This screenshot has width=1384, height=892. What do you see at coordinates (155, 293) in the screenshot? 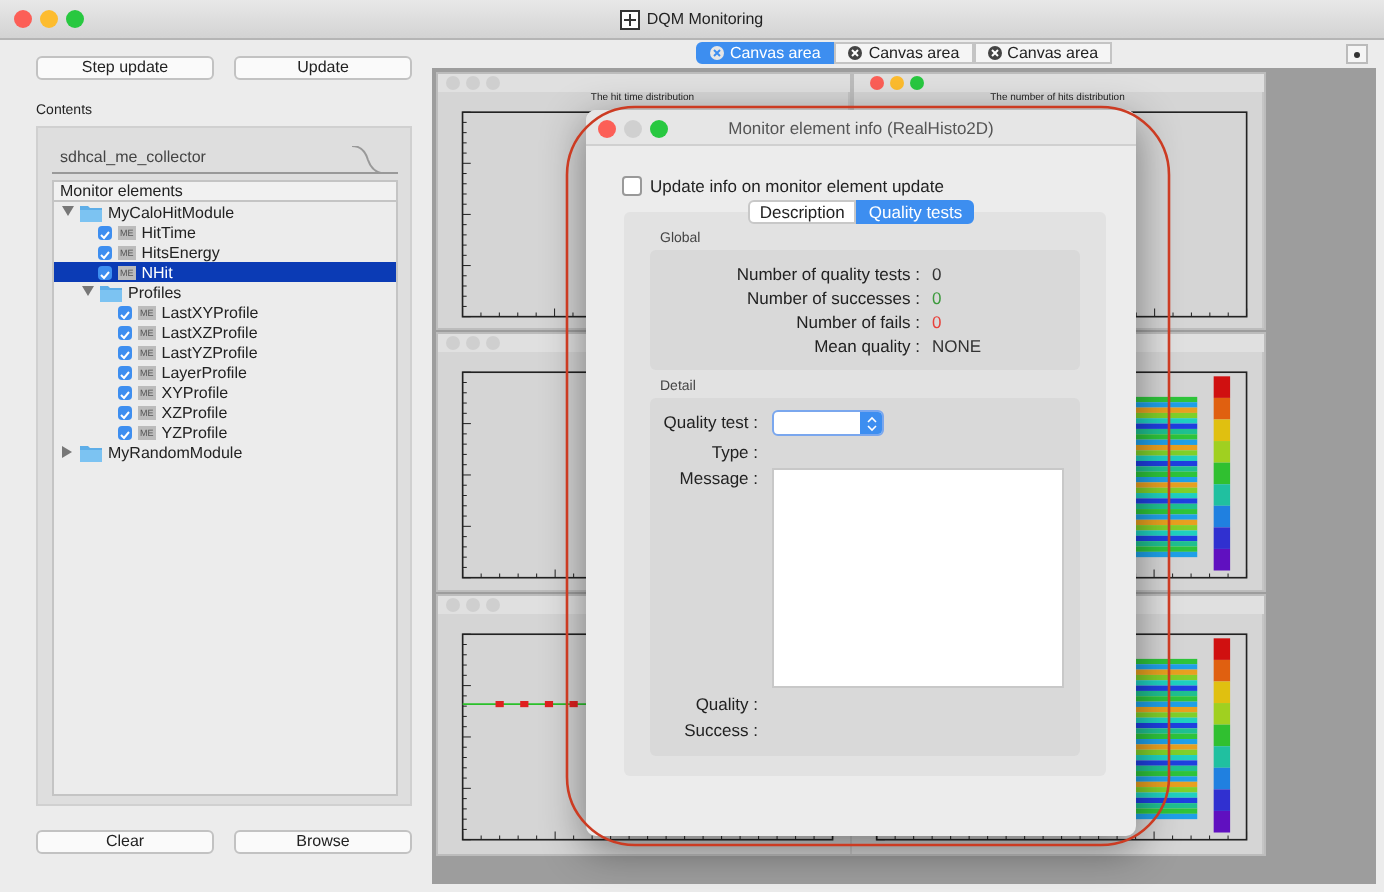
I see `tree-item-label: Profiles` at bounding box center [155, 293].